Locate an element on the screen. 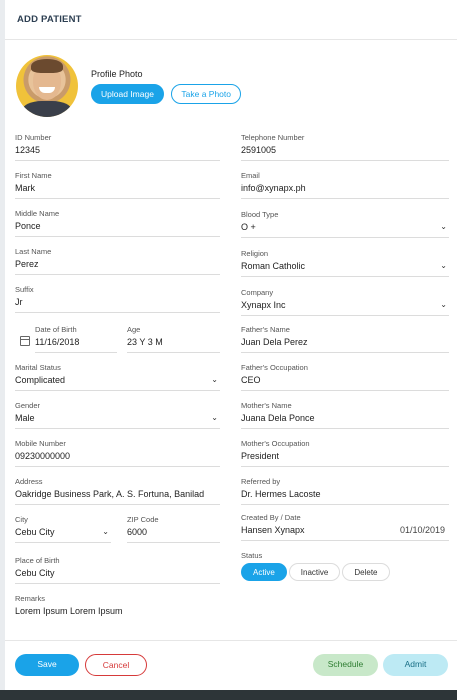 The height and width of the screenshot is (700, 457). gender-select: Gender Male ⌄ is located at coordinates (117, 415).